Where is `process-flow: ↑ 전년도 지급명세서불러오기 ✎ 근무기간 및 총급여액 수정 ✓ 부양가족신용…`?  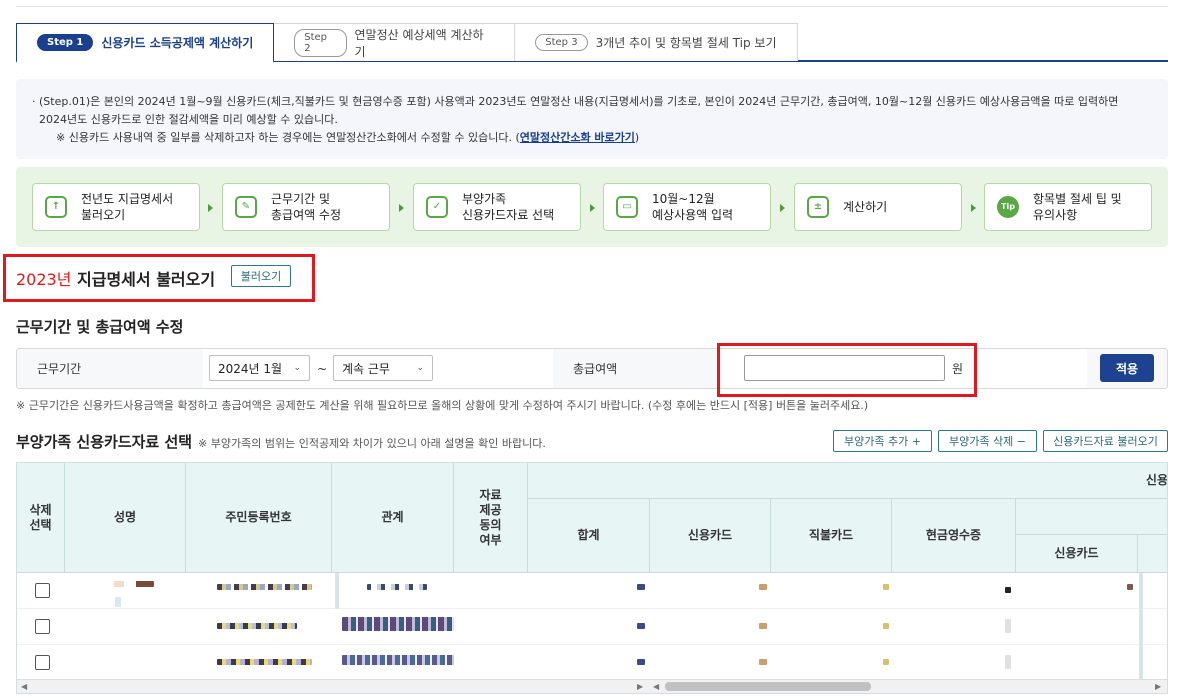 process-flow: ↑ 전년도 지급명세서불러오기 ✎ 근무기간 및 총급여액 수정 ✓ 부양가족신용… is located at coordinates (592, 207).